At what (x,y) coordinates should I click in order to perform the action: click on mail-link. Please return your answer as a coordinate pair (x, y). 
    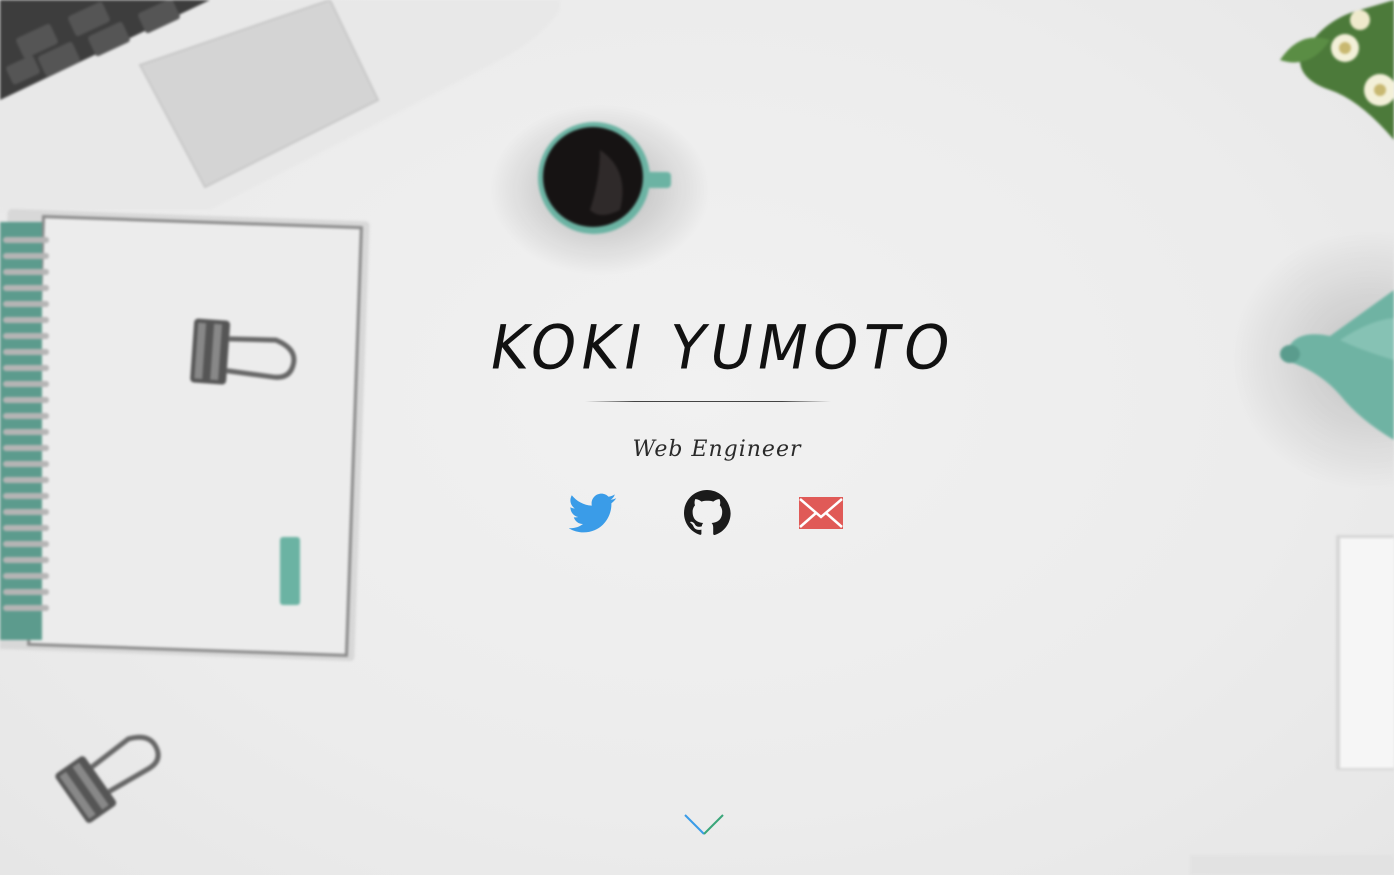
    Looking at the image, I should click on (821, 513).